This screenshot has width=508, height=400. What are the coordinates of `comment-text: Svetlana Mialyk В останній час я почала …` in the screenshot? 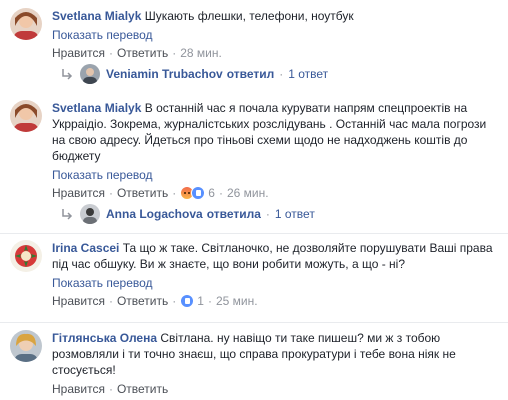 It's located at (275, 132).